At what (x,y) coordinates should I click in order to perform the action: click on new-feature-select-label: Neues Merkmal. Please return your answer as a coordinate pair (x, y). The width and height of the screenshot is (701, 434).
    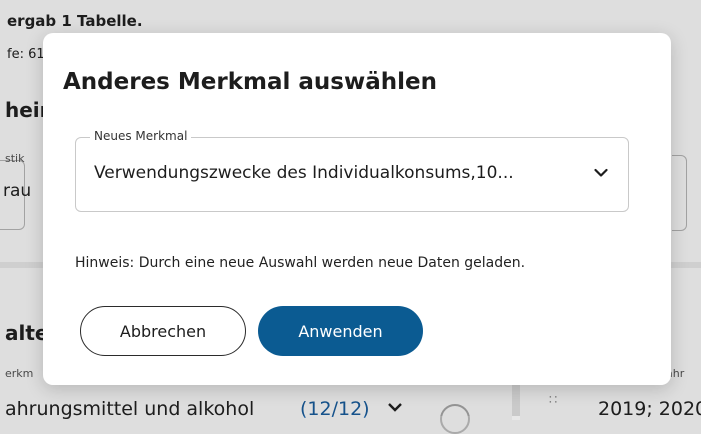
    Looking at the image, I should click on (141, 136).